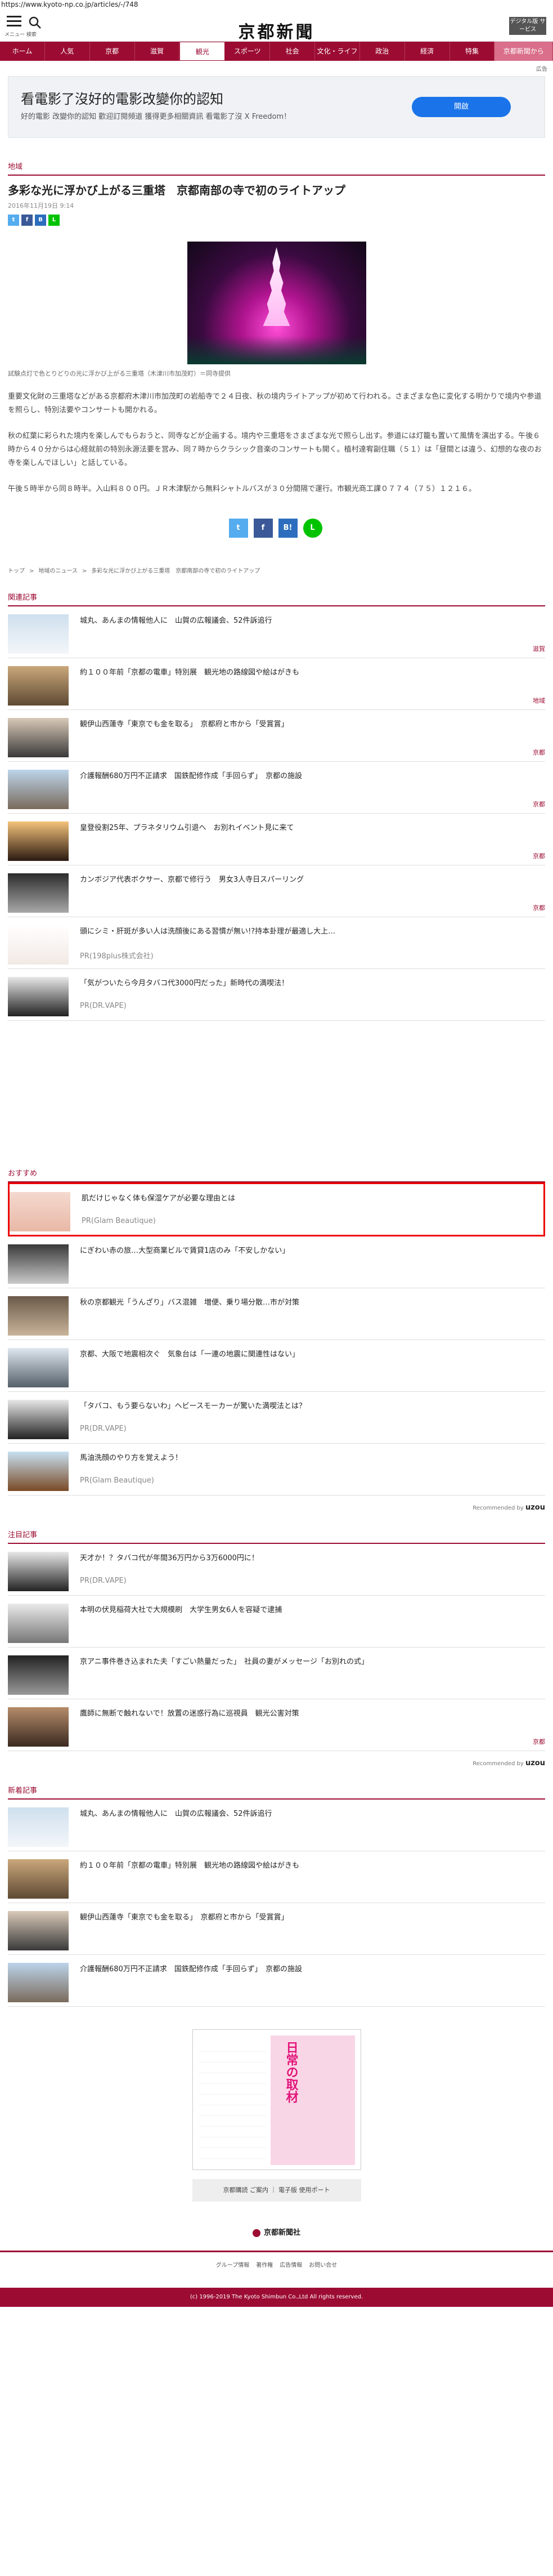 The height and width of the screenshot is (2576, 553). I want to click on related-heading: 関連記事, so click(276, 598).